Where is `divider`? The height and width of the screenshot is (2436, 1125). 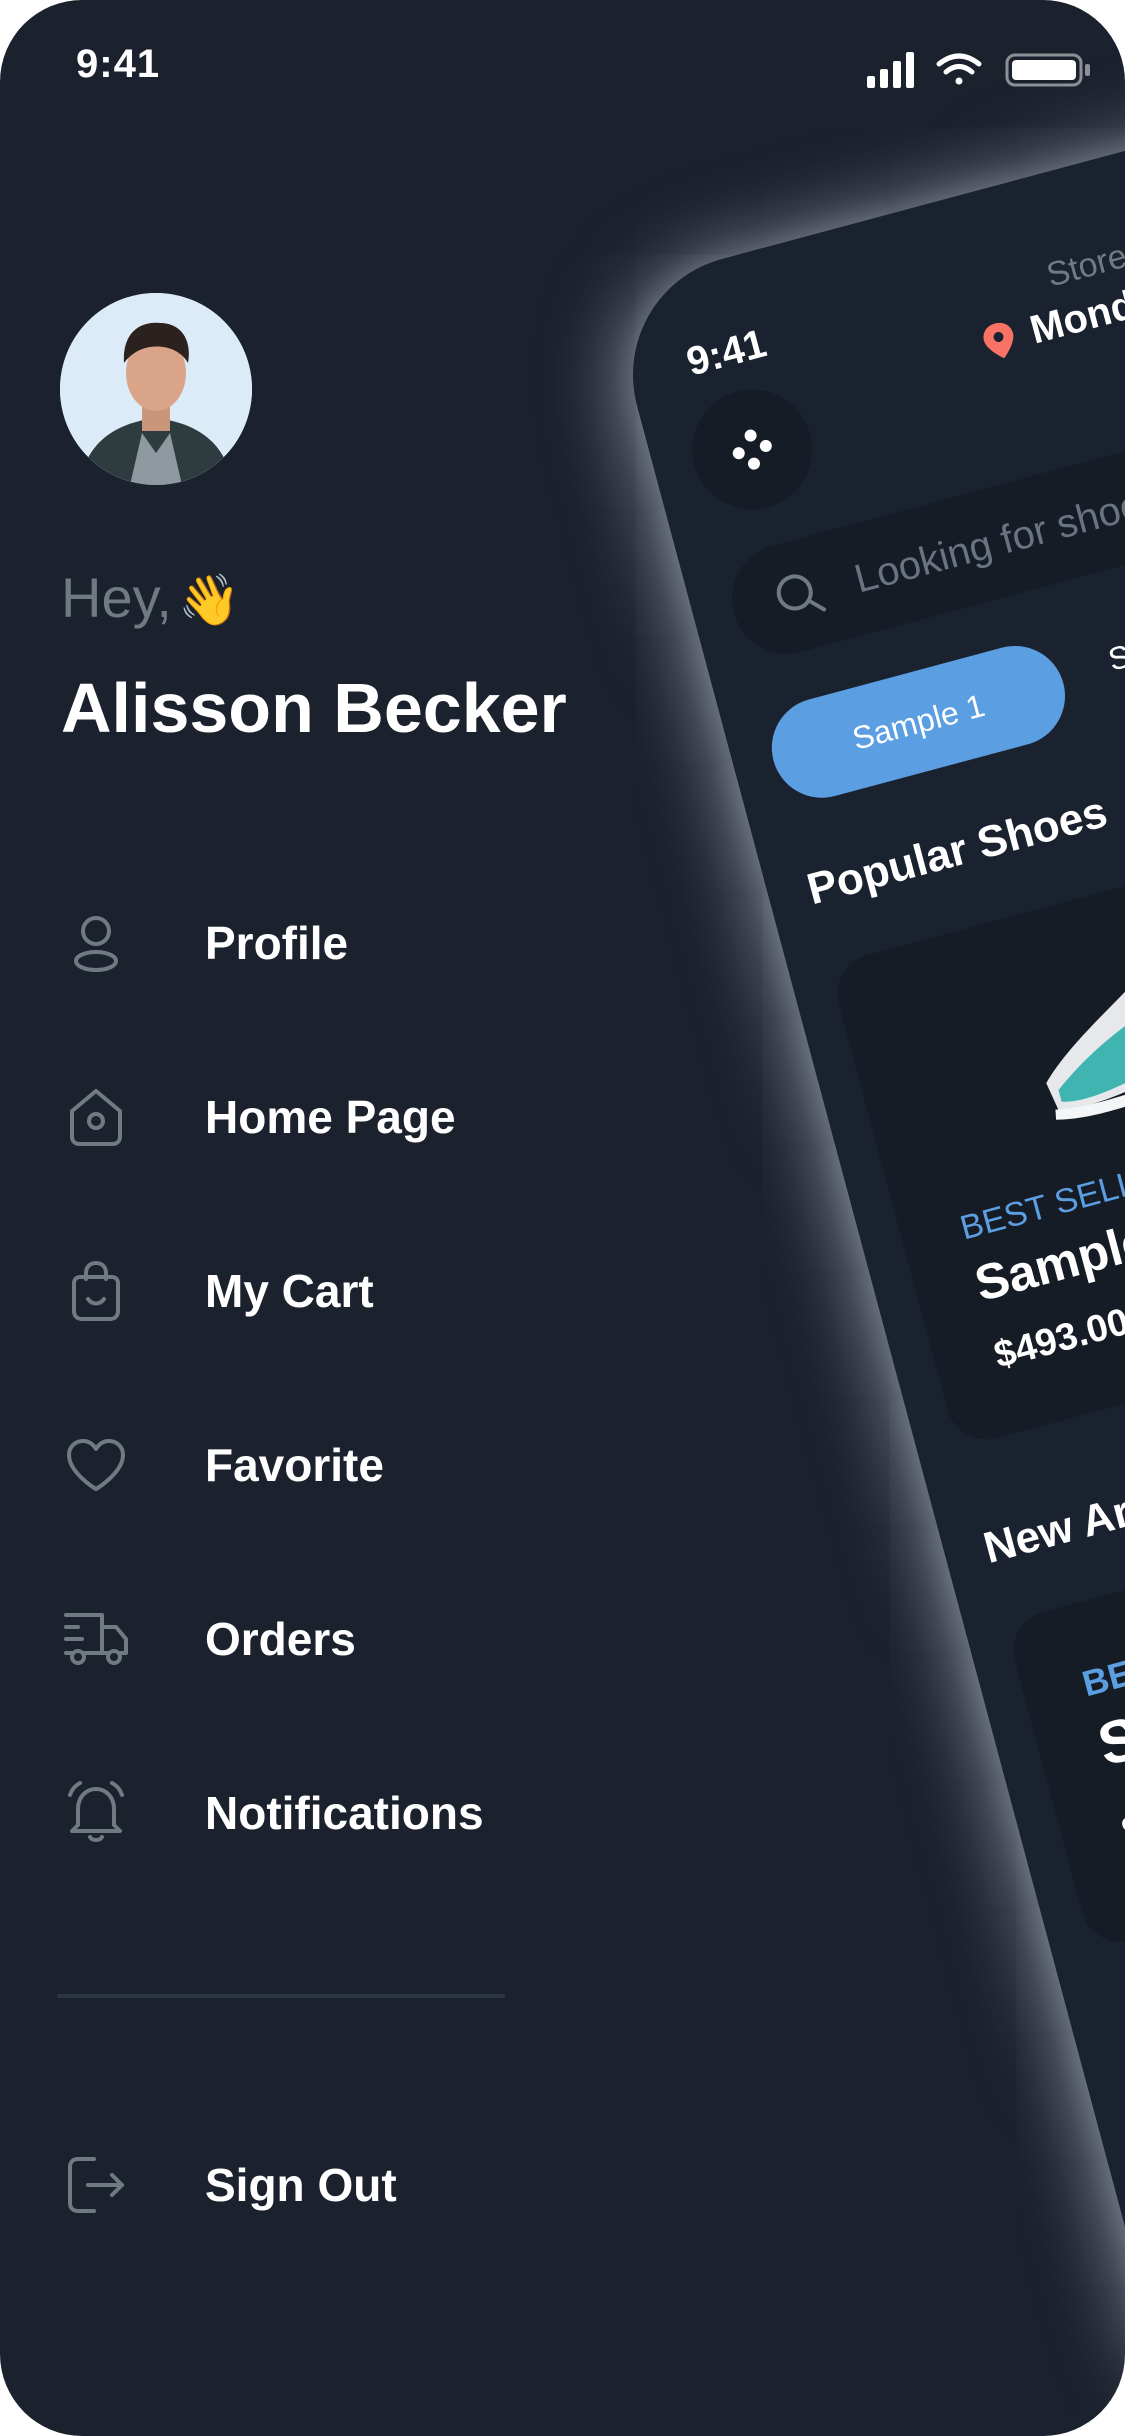
divider is located at coordinates (281, 1996).